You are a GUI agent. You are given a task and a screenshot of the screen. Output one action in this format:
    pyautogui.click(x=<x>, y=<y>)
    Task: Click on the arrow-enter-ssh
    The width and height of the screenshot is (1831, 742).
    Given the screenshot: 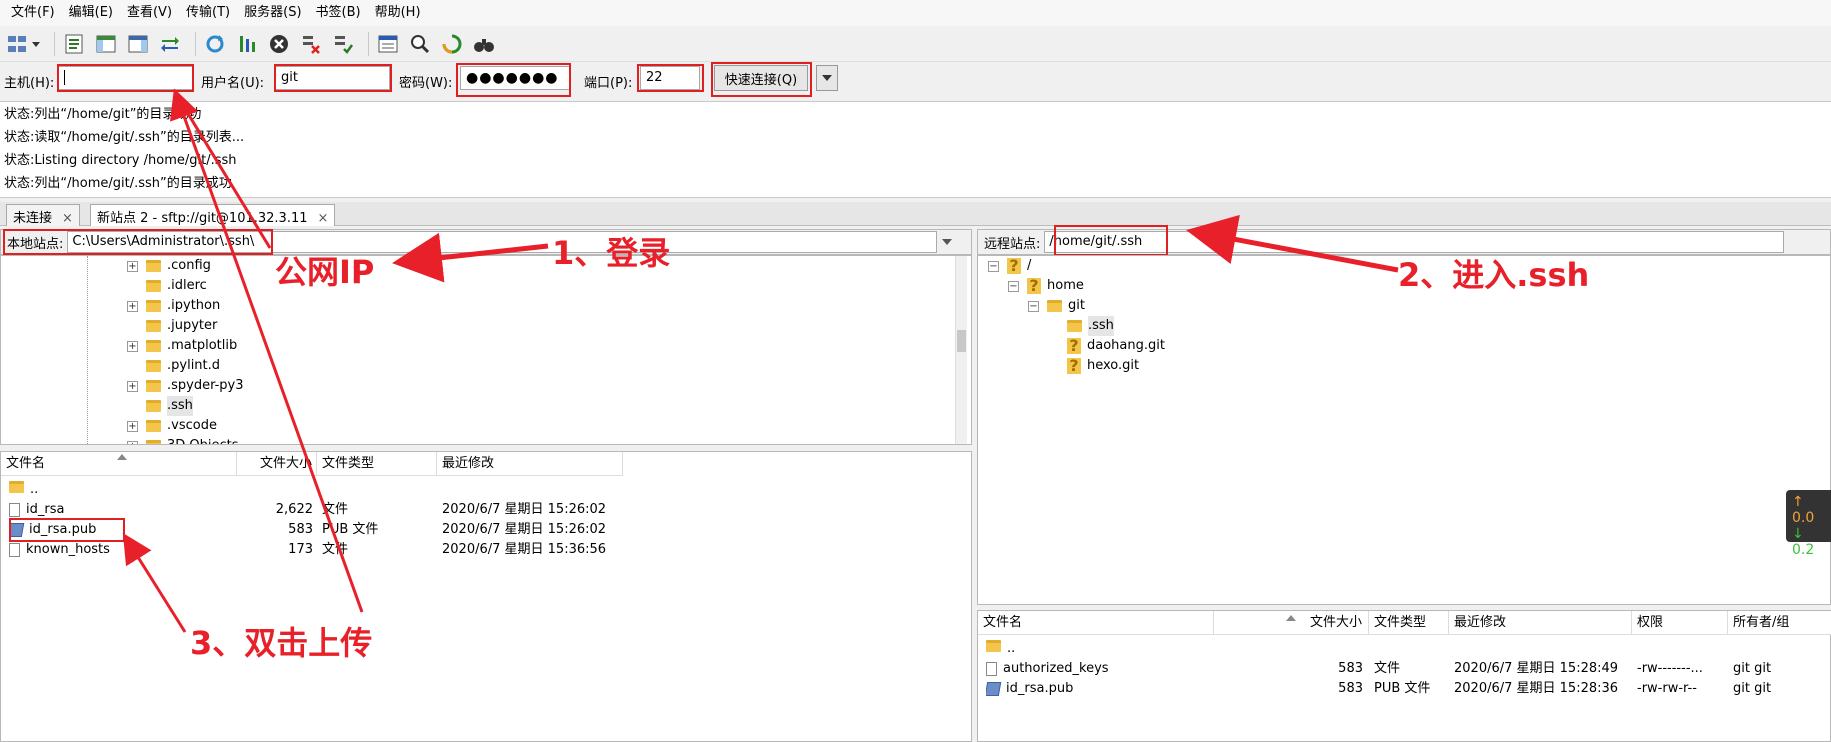 What is the action you would take?
    pyautogui.click(x=1292, y=243)
    